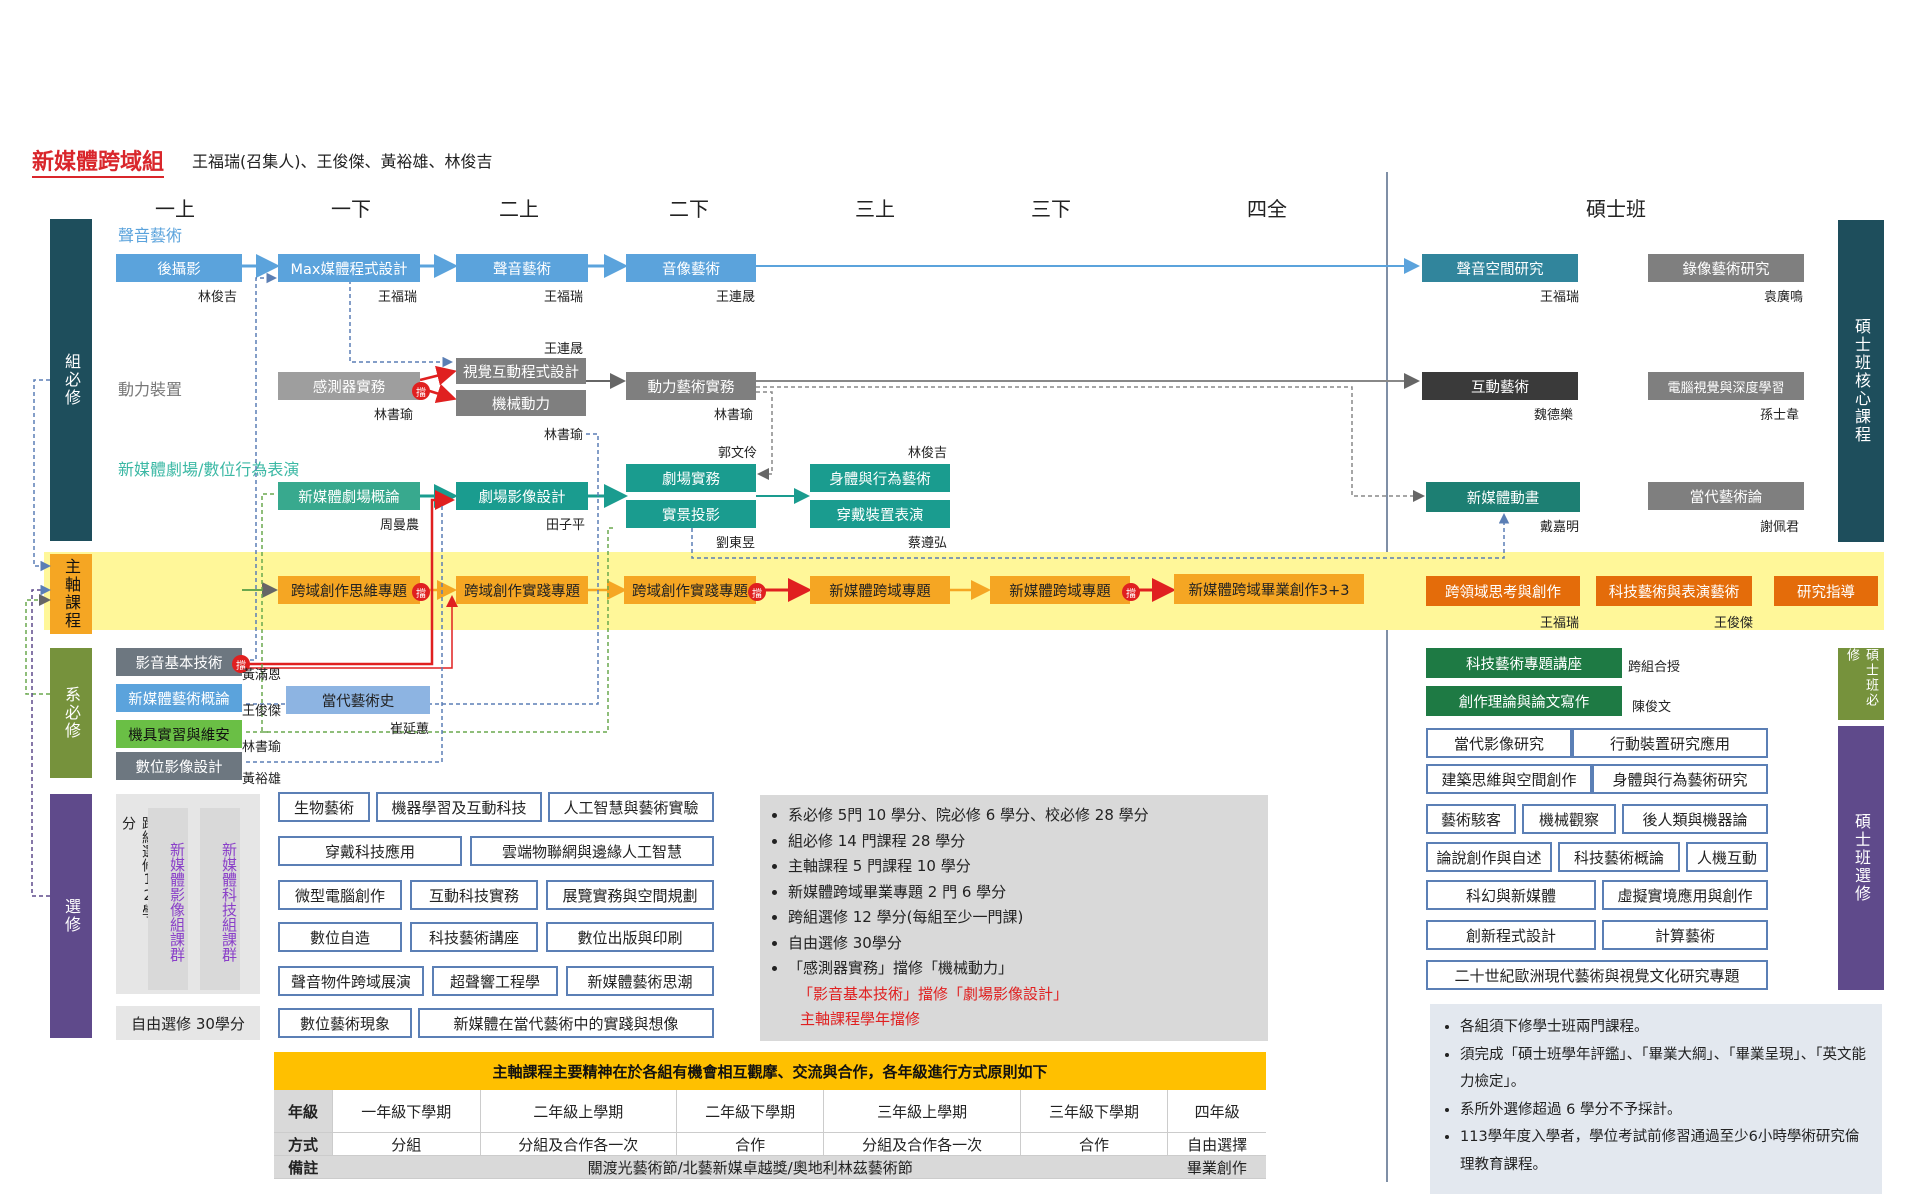 This screenshot has height=1200, width=1920. I want to click on master-elective-course: 當代影像研究, so click(1499, 743).